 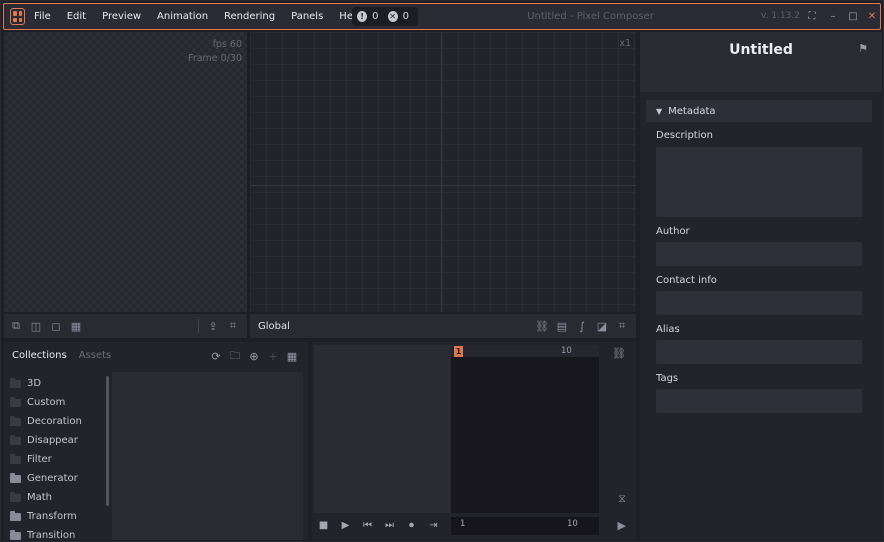 I want to click on minimap-icon: ◪, so click(x=602, y=326).